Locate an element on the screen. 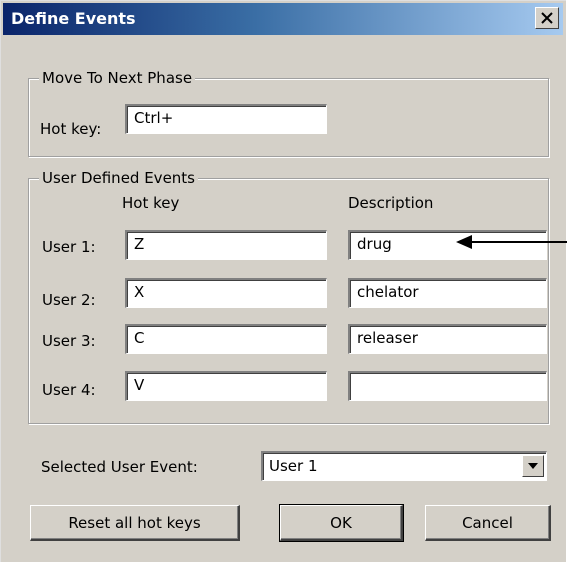 This screenshot has width=567, height=562. user-1-label: User 1: is located at coordinates (69, 247).